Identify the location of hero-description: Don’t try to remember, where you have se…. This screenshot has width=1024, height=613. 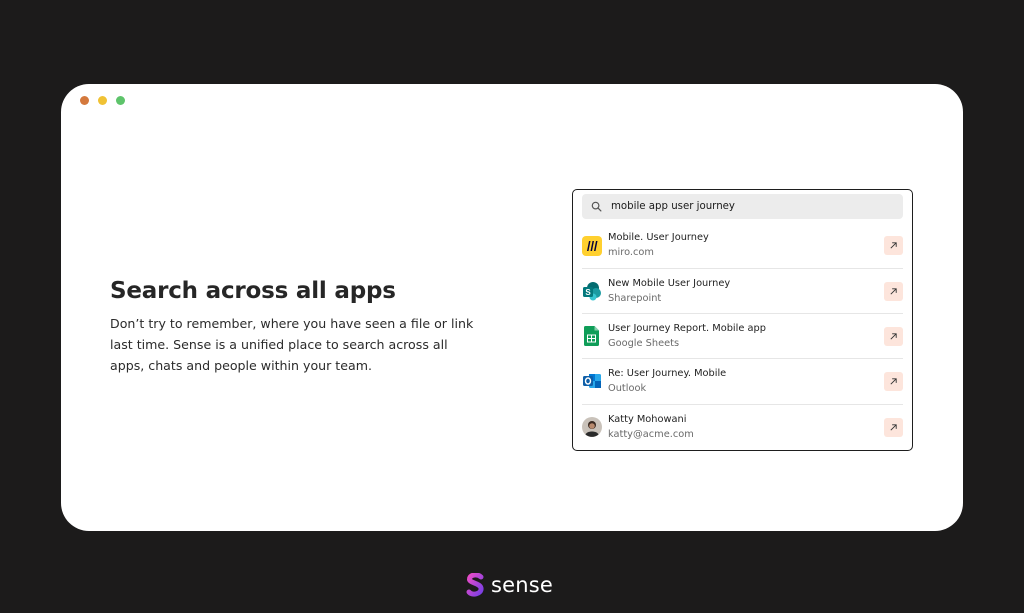
(292, 344).